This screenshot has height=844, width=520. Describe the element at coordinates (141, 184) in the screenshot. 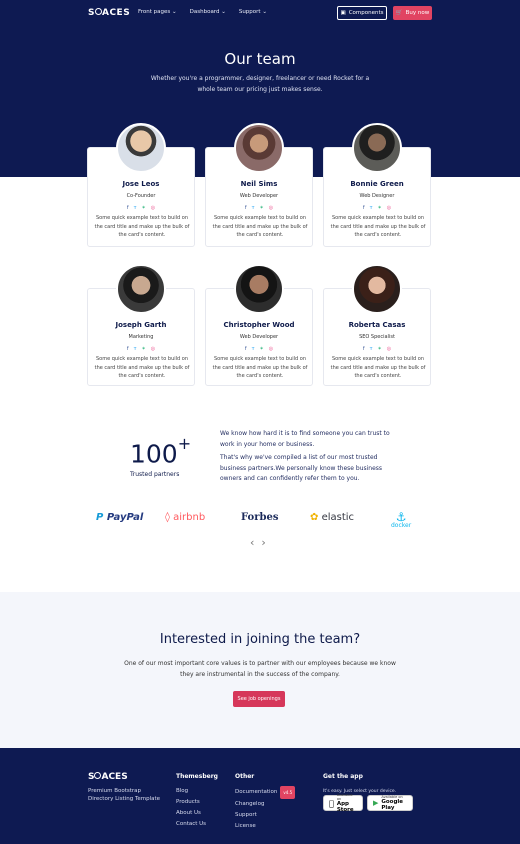

I see `member-name: Jose Leos` at that location.